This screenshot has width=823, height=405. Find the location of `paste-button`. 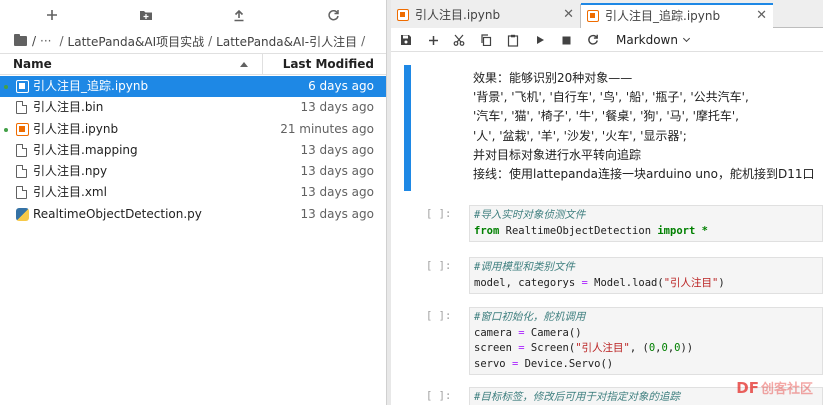

paste-button is located at coordinates (513, 40).